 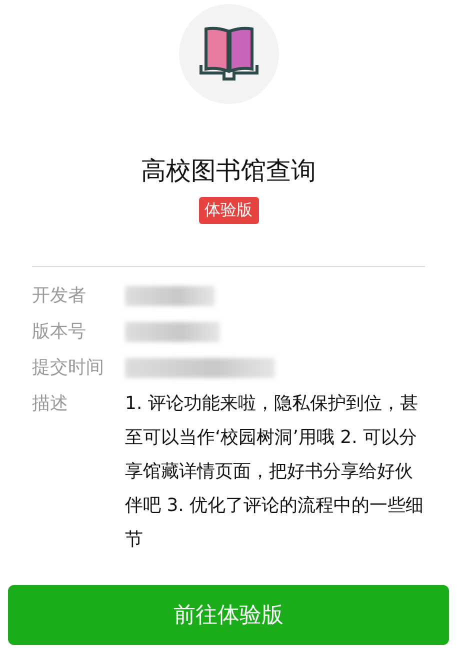 I want to click on app-title: 高校图书馆查询, so click(x=228, y=171).